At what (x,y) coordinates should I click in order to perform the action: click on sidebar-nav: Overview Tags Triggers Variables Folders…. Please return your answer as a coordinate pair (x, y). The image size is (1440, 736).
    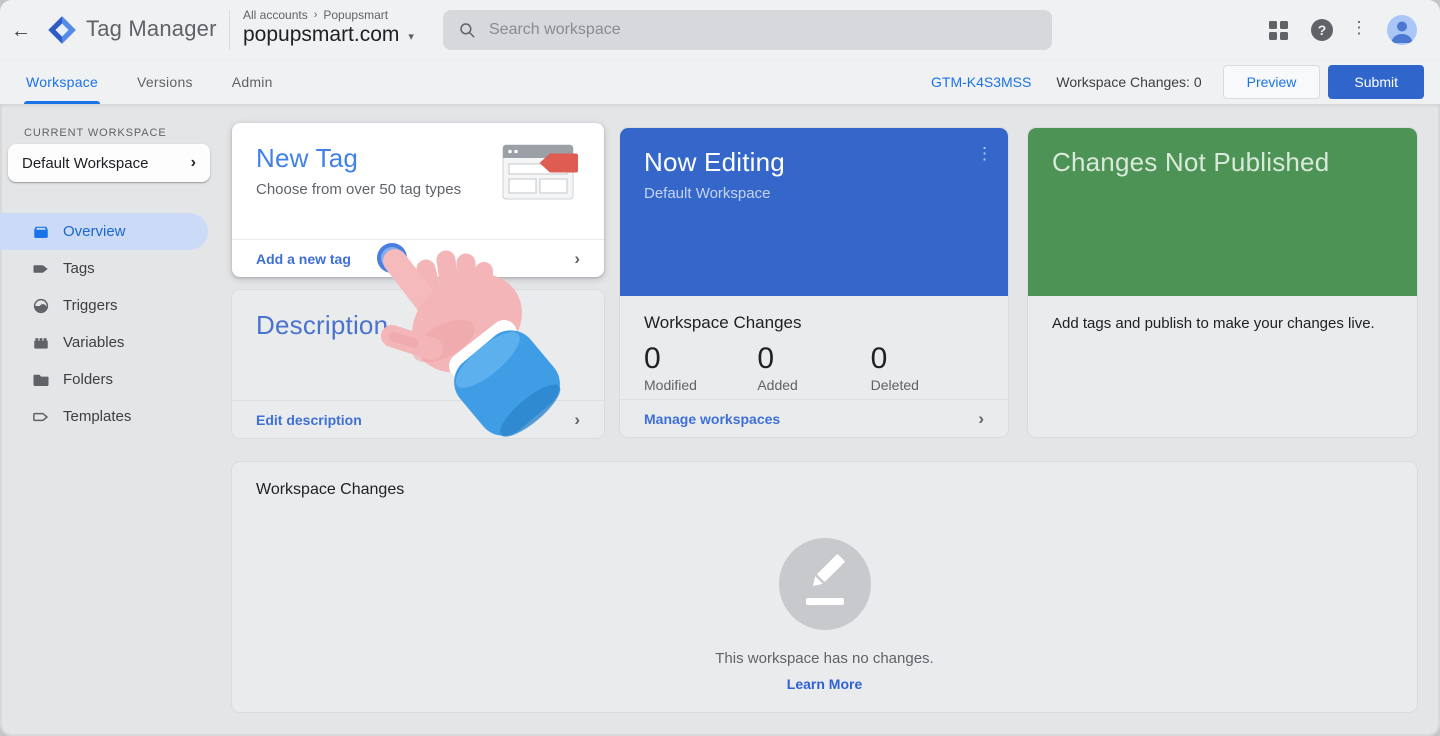
    Looking at the image, I should click on (104, 324).